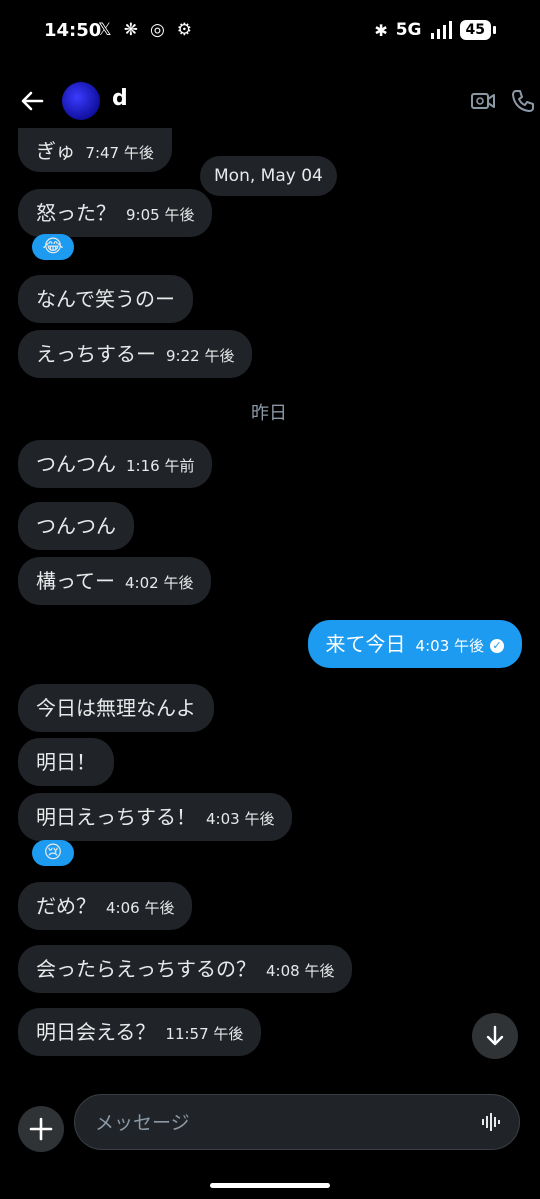  Describe the element at coordinates (53, 247) in the screenshot. I see `reaction-badge: 😂` at that location.